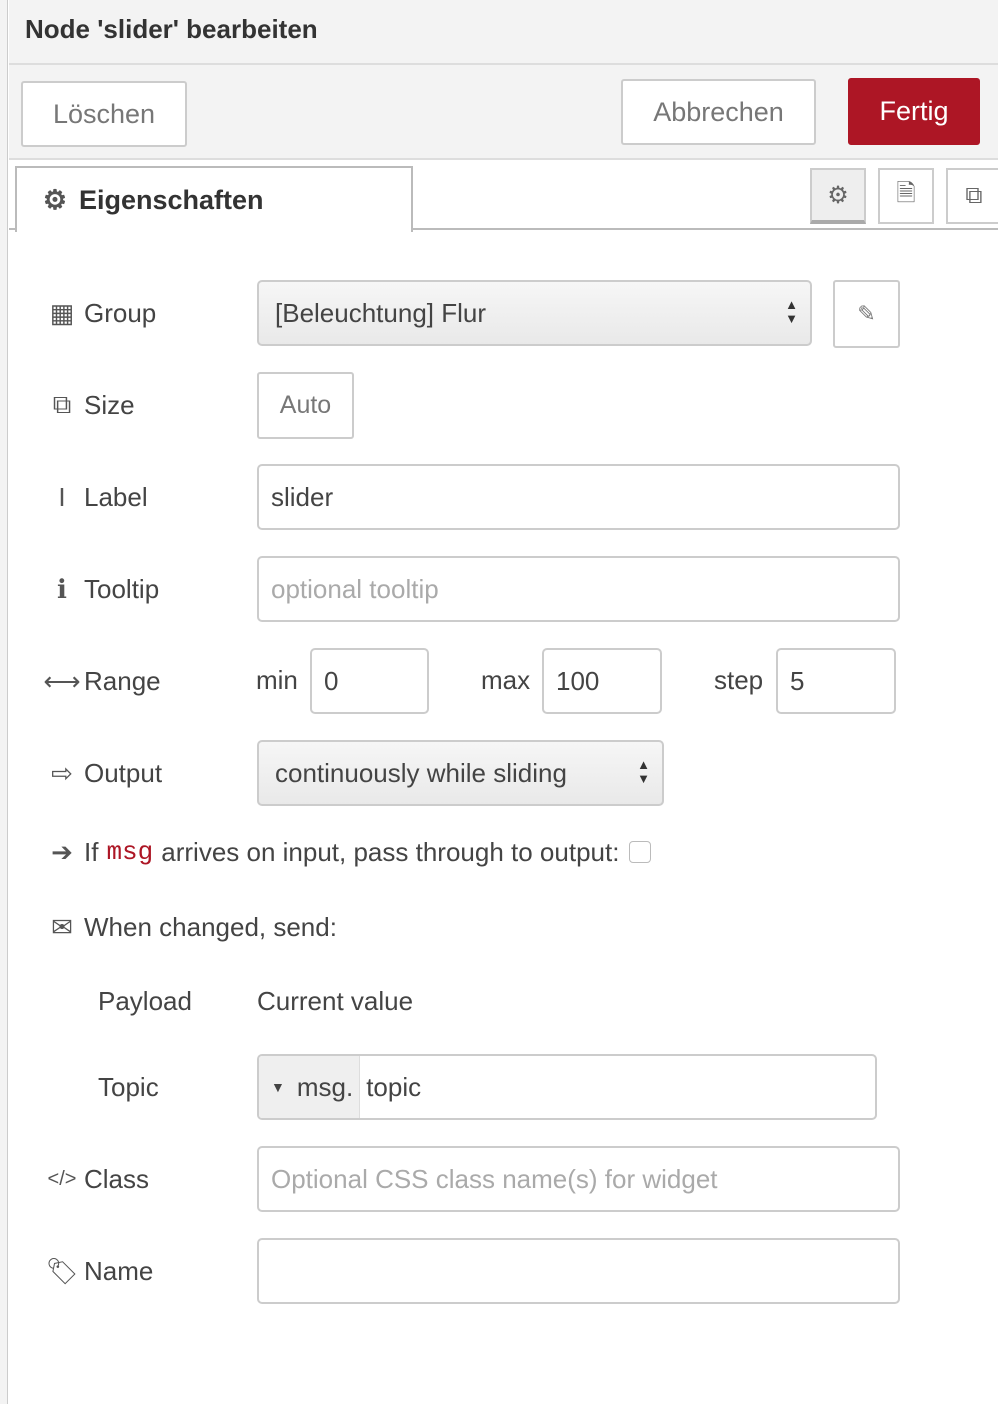 The height and width of the screenshot is (1404, 998). Describe the element at coordinates (277, 680) in the screenshot. I see `min-label: min` at that location.